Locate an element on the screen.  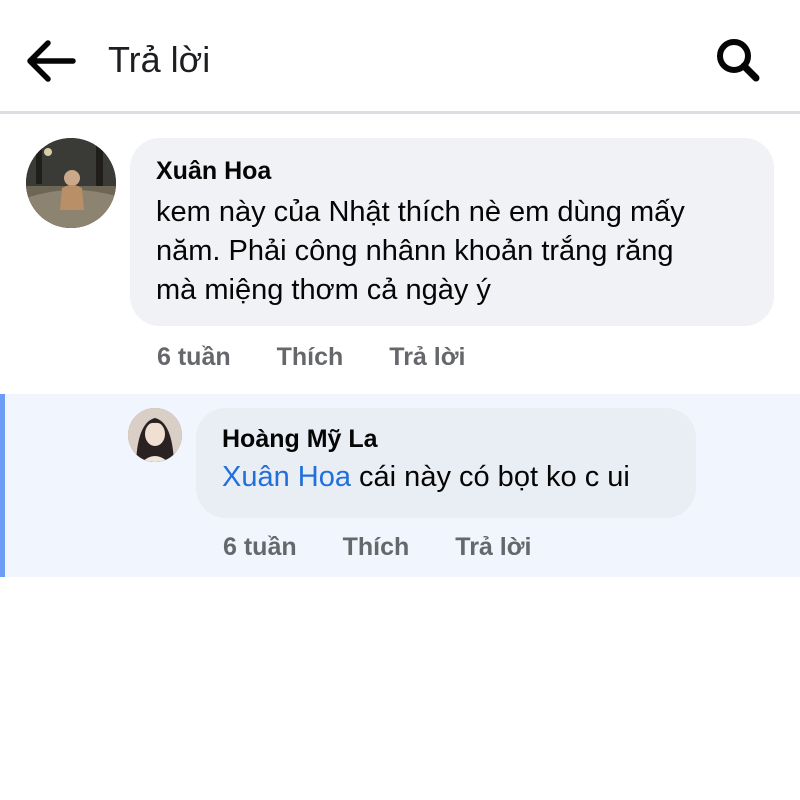
comment-text-line: năm. Phải công nhânn khoản trắng răng is located at coordinates (415, 251).